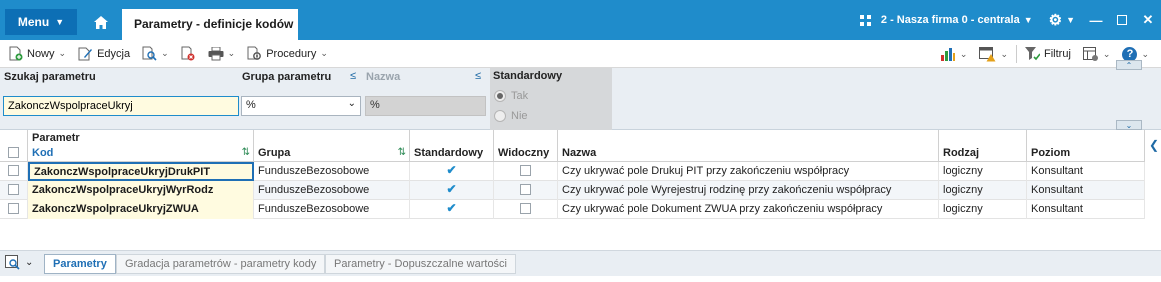 This screenshot has height=282, width=1161. I want to click on radio-selected-icon, so click(500, 96).